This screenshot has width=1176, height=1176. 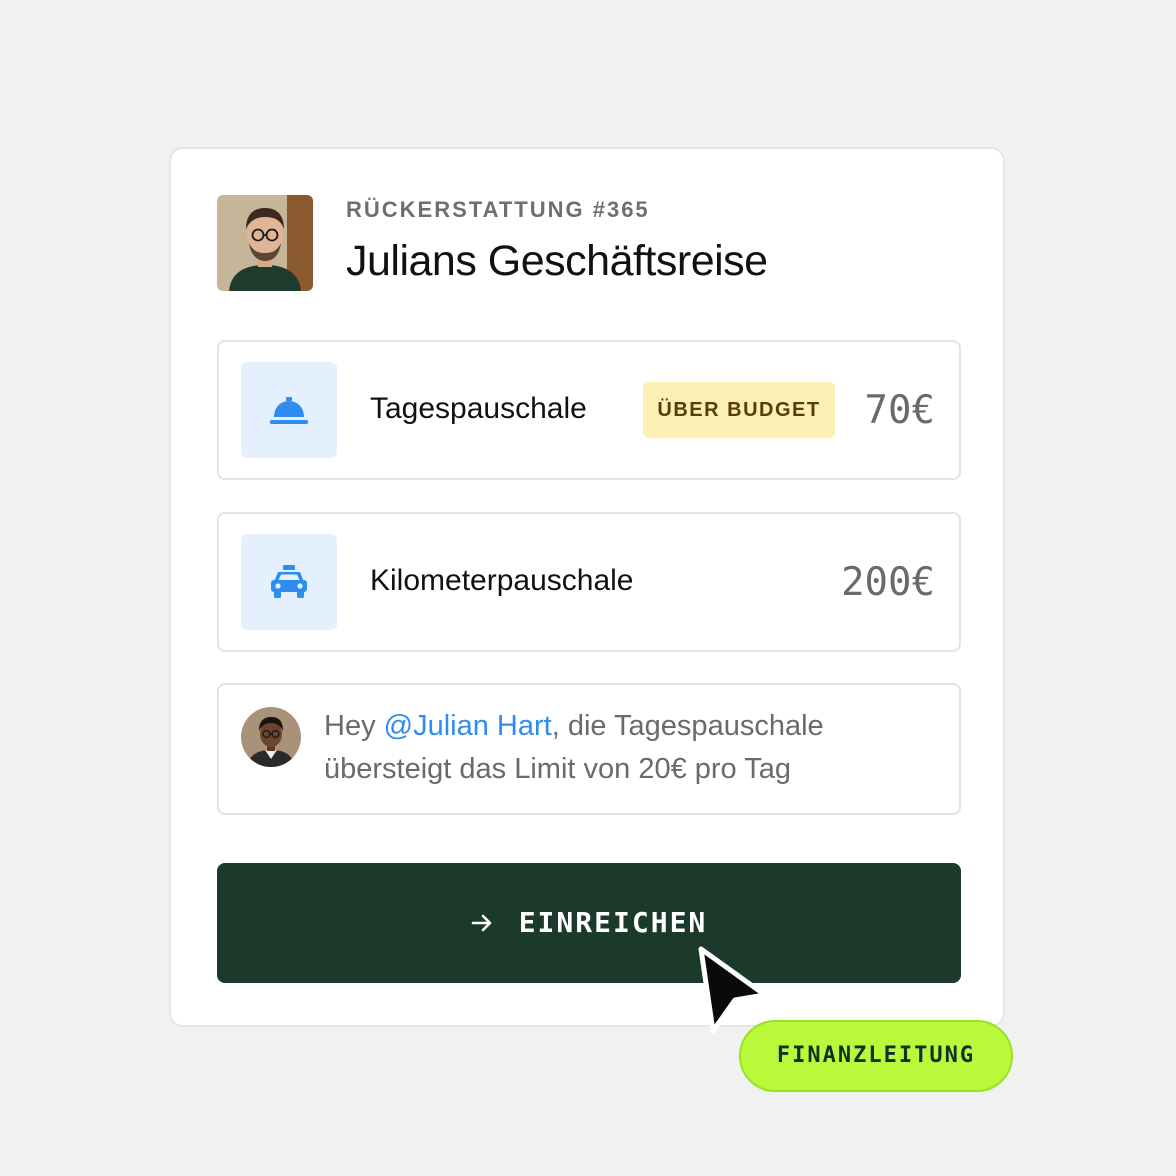 What do you see at coordinates (478, 408) in the screenshot?
I see `expense-label: Tagespauschale` at bounding box center [478, 408].